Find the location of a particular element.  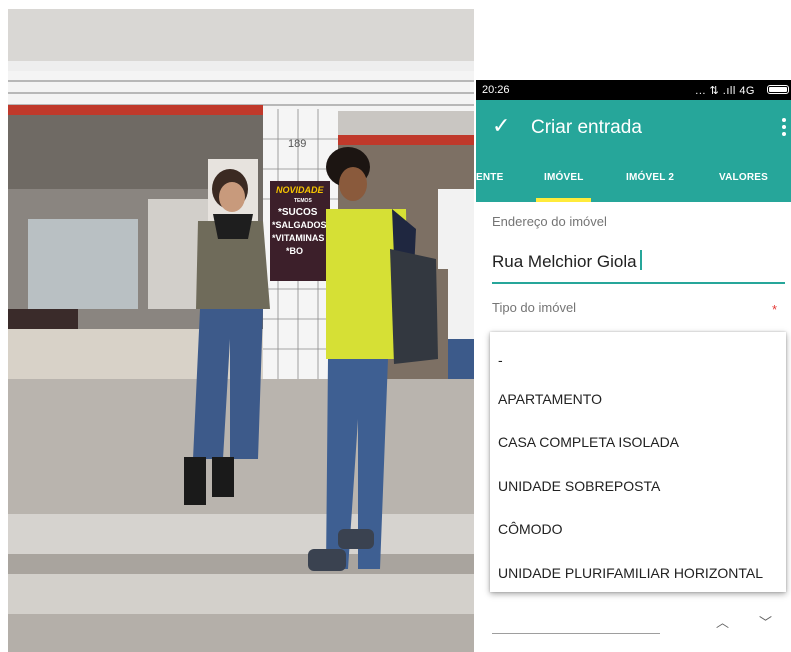

sign-line: *SUCOS is located at coordinates (298, 212).